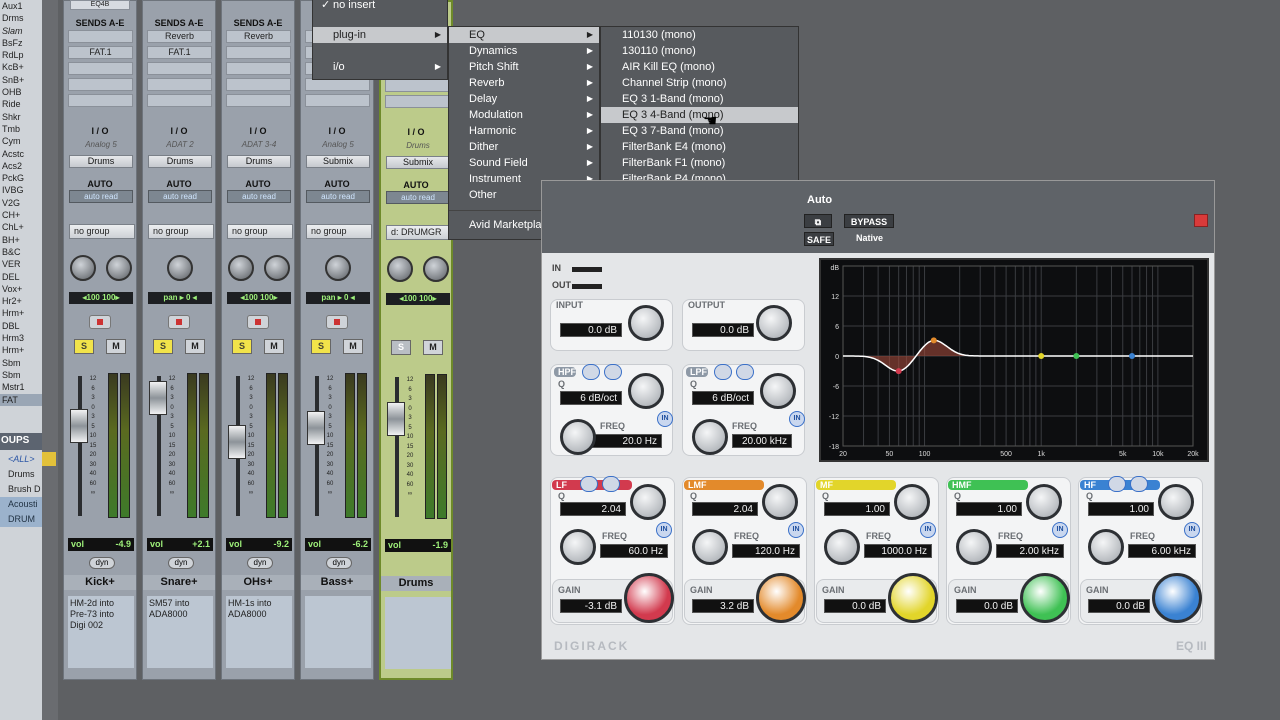 This screenshot has width=1280, height=720. I want to click on group-list-item: Brush D, so click(21, 489).